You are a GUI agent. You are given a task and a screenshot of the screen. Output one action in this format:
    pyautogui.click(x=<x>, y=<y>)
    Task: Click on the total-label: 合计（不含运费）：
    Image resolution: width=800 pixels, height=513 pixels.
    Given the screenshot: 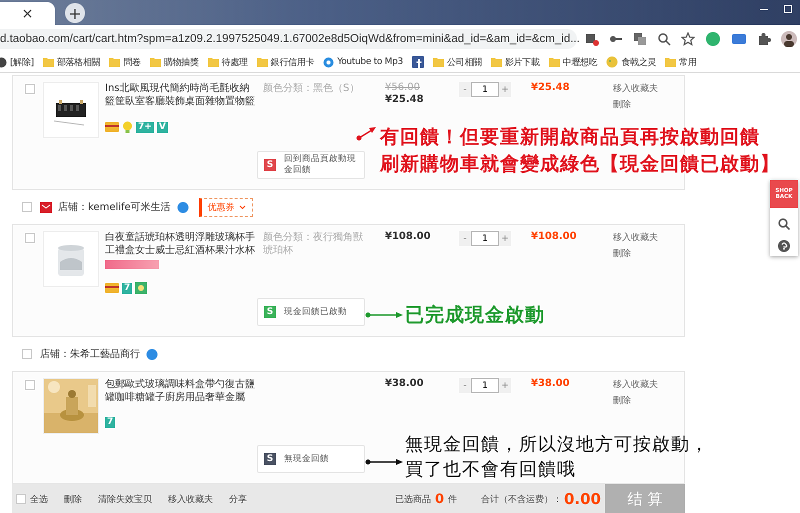 What is the action you would take?
    pyautogui.click(x=521, y=500)
    